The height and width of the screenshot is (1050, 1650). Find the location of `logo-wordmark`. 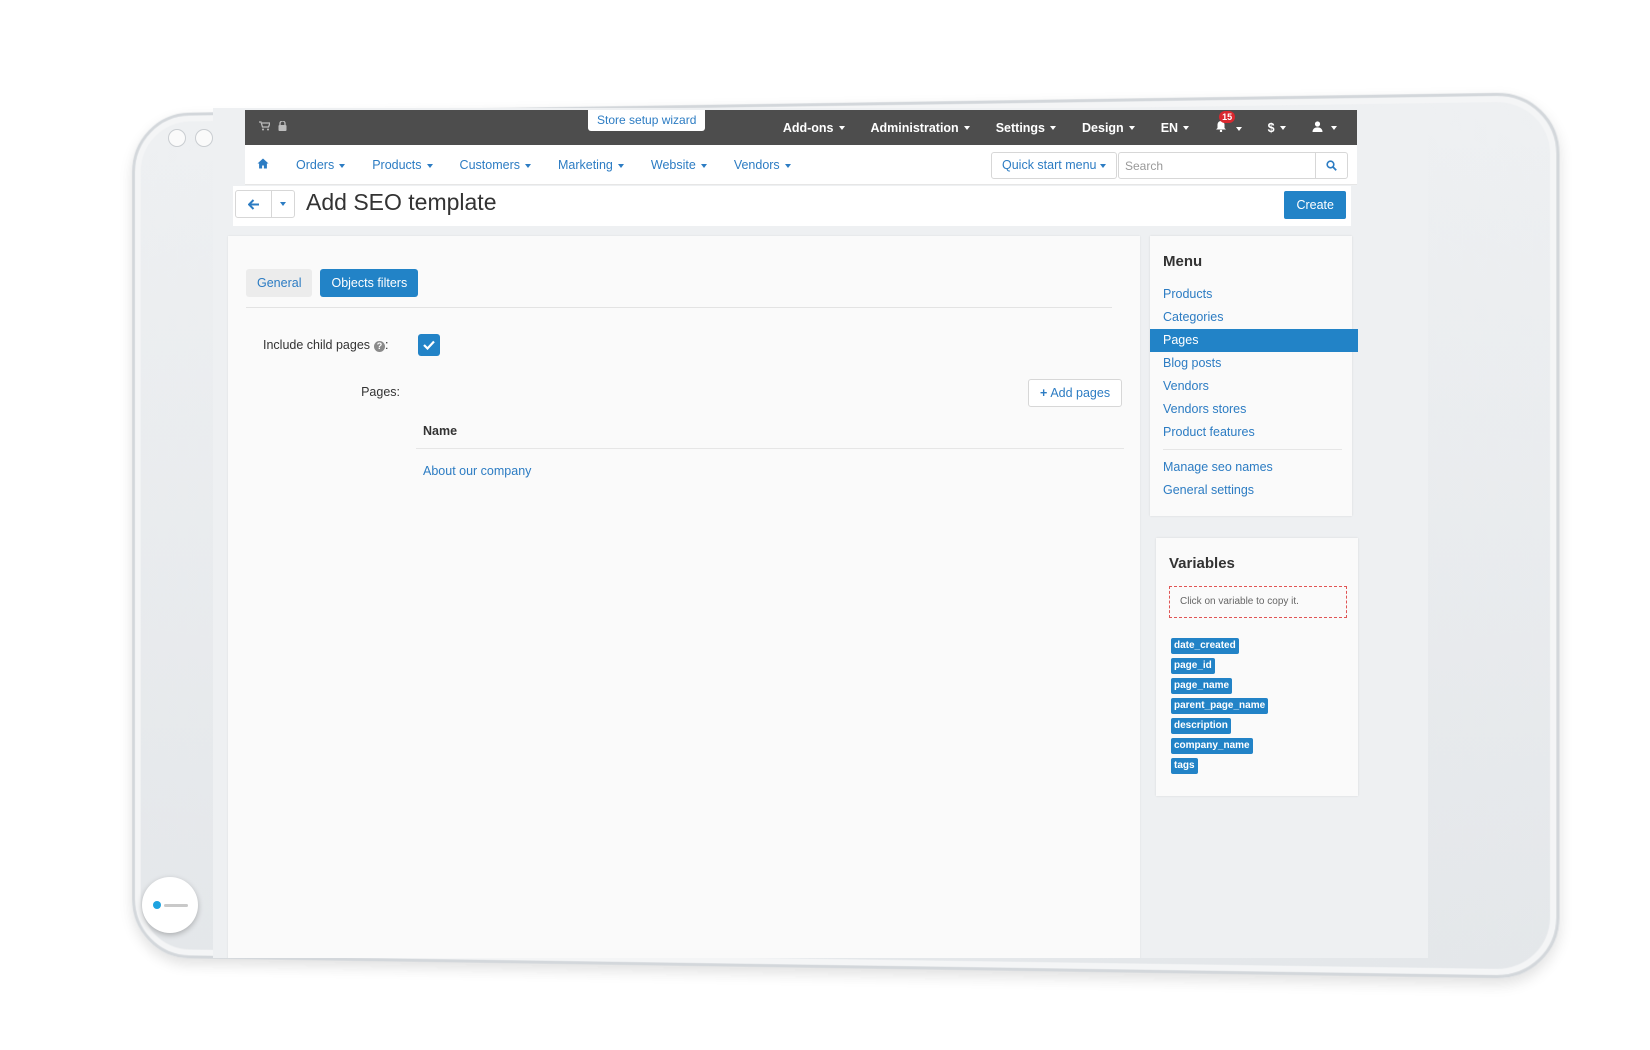

logo-wordmark is located at coordinates (175, 905).